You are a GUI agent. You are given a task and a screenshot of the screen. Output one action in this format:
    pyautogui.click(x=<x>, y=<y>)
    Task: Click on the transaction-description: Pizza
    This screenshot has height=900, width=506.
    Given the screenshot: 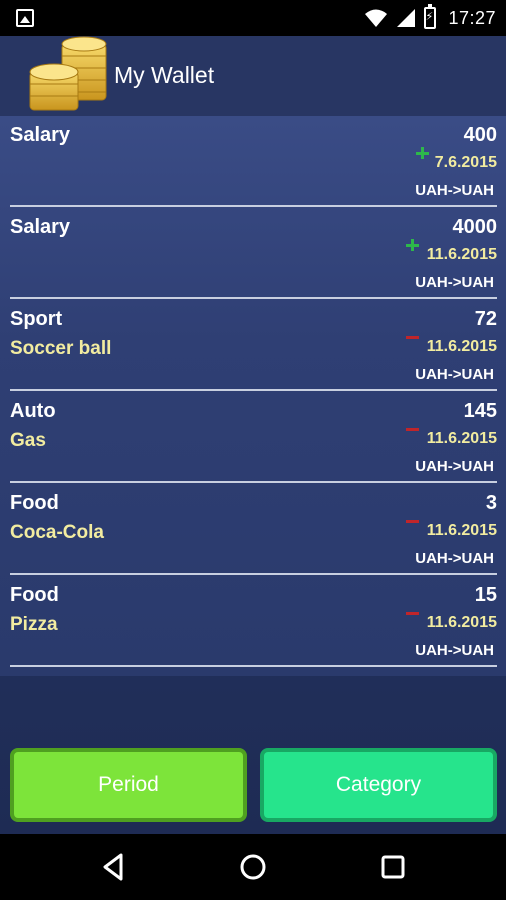 What is the action you would take?
    pyautogui.click(x=34, y=624)
    